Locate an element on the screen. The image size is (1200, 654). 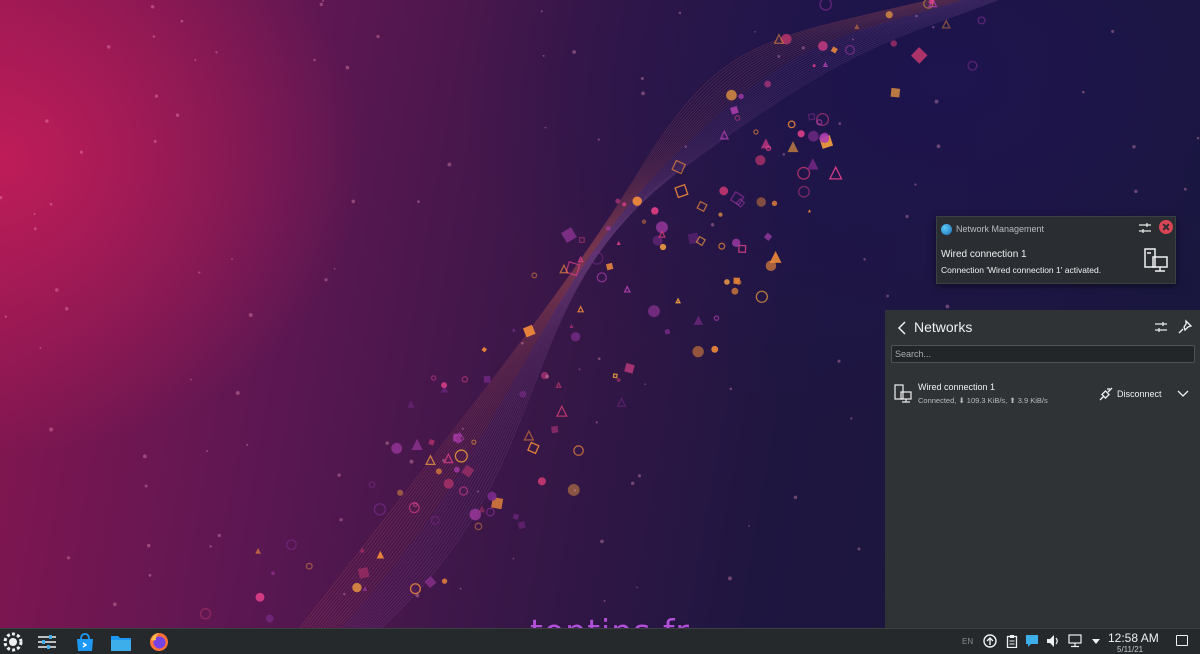
close-icon is located at coordinates (1166, 227).